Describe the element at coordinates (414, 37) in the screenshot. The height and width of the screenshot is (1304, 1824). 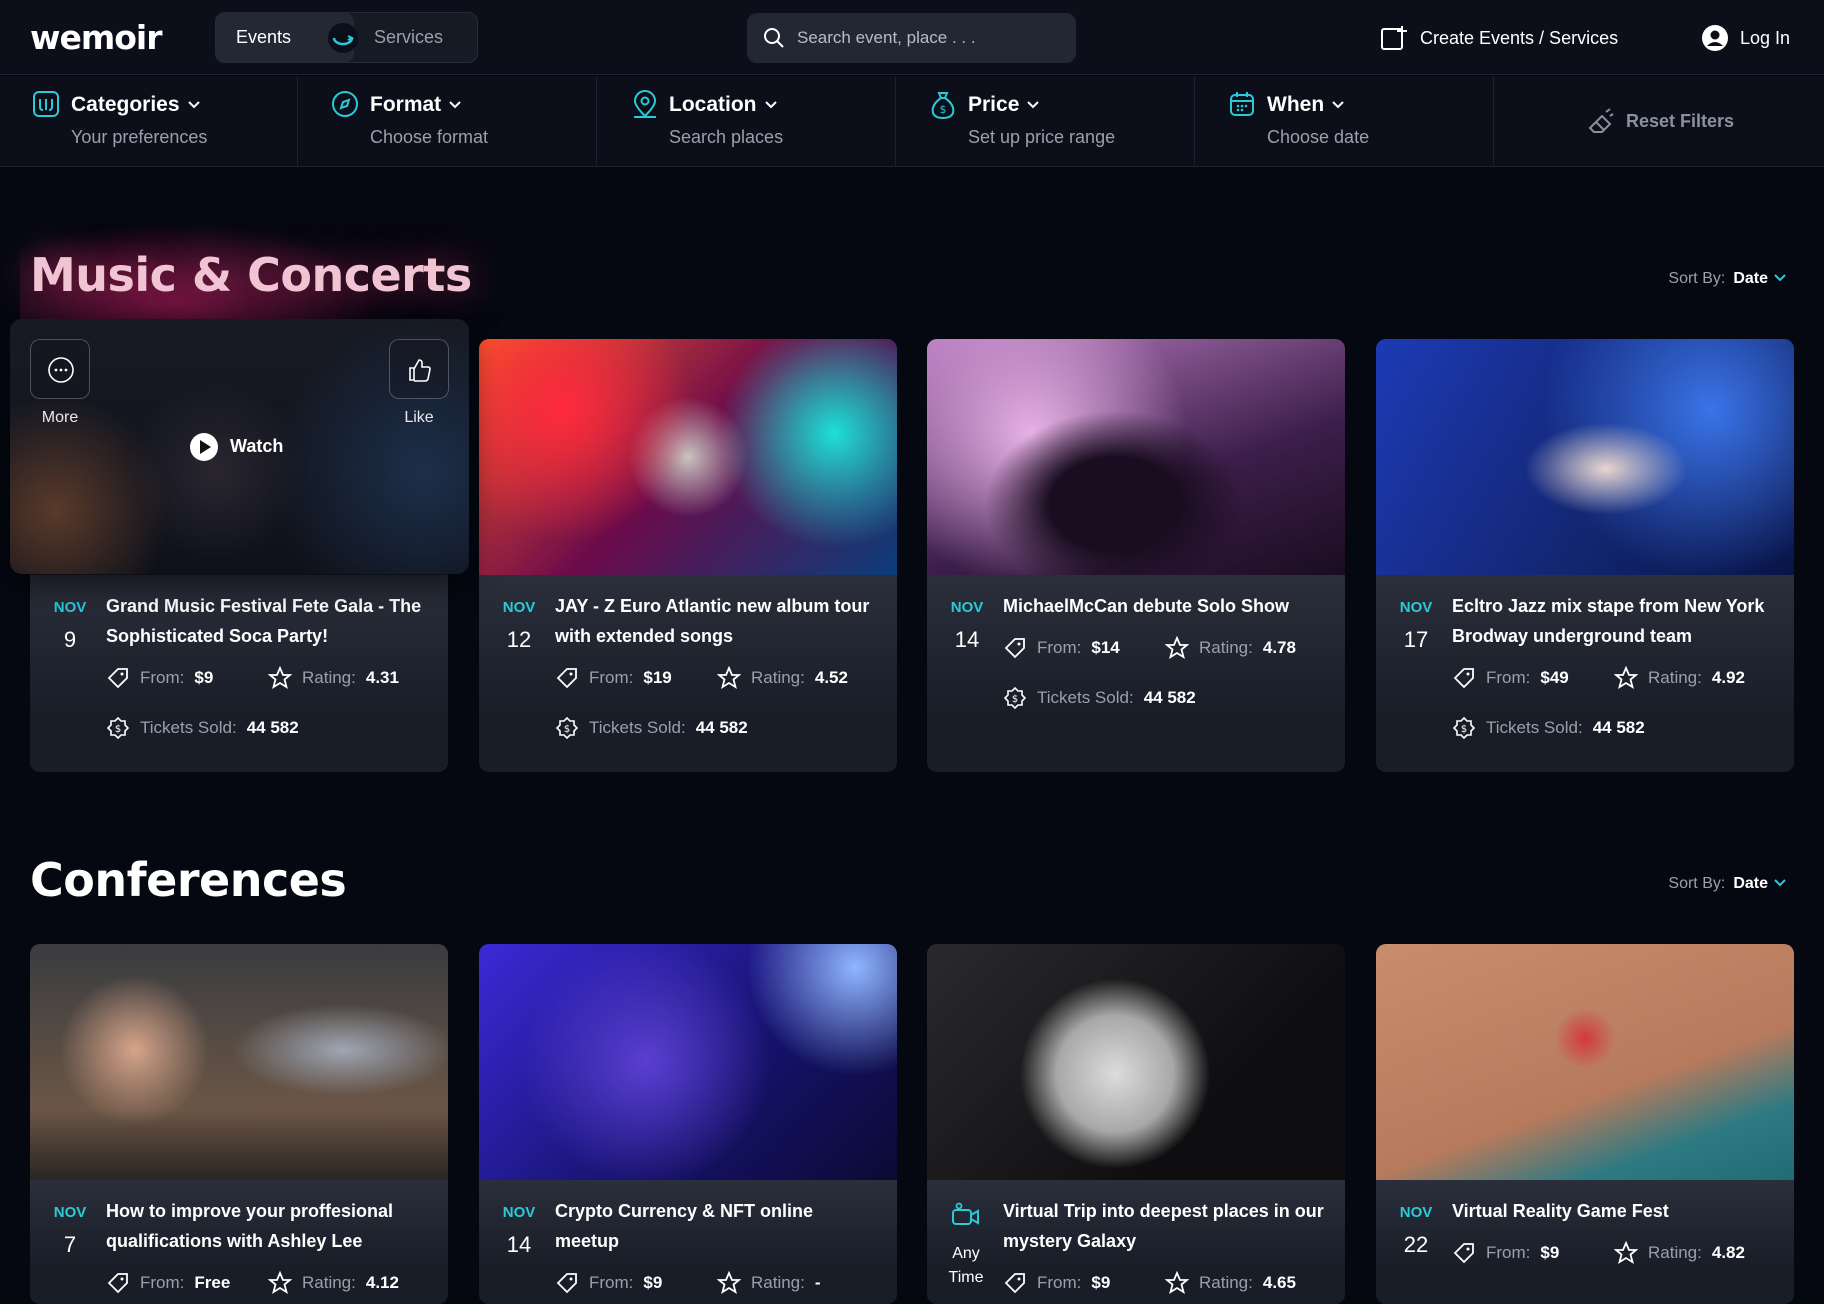
I see `services-tab: Services` at that location.